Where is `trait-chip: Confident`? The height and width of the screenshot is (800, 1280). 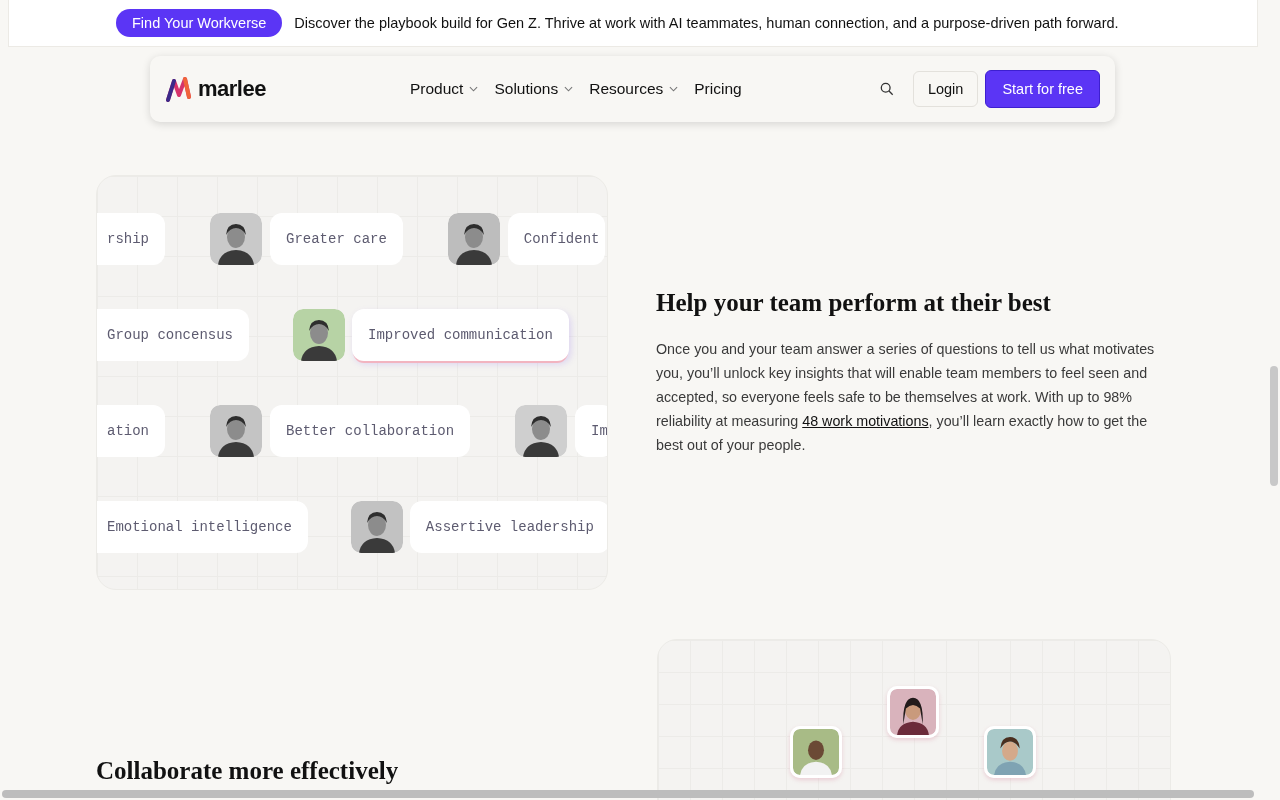 trait-chip: Confident is located at coordinates (556, 239).